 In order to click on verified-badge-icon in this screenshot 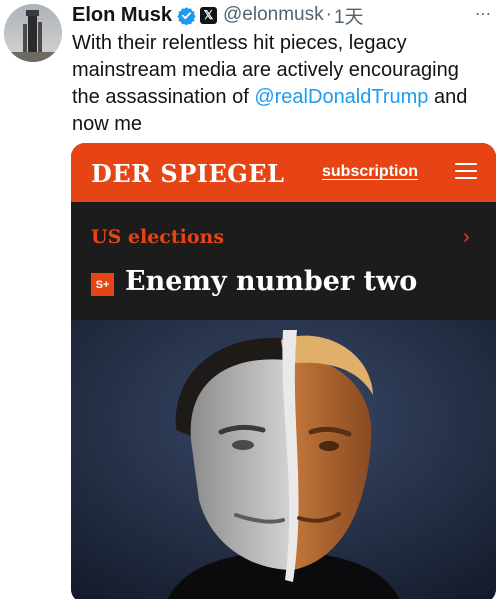, I will do `click(186, 15)`.